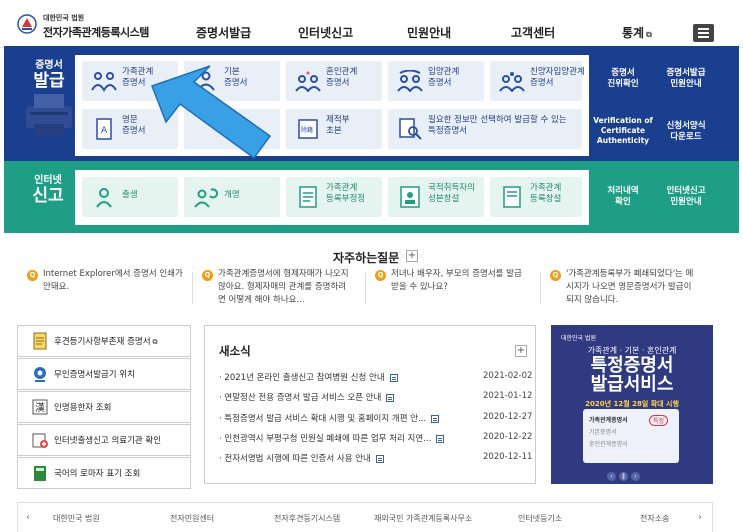  I want to click on card-surname-creation: 국적취득자의 성본창설, so click(436, 197).